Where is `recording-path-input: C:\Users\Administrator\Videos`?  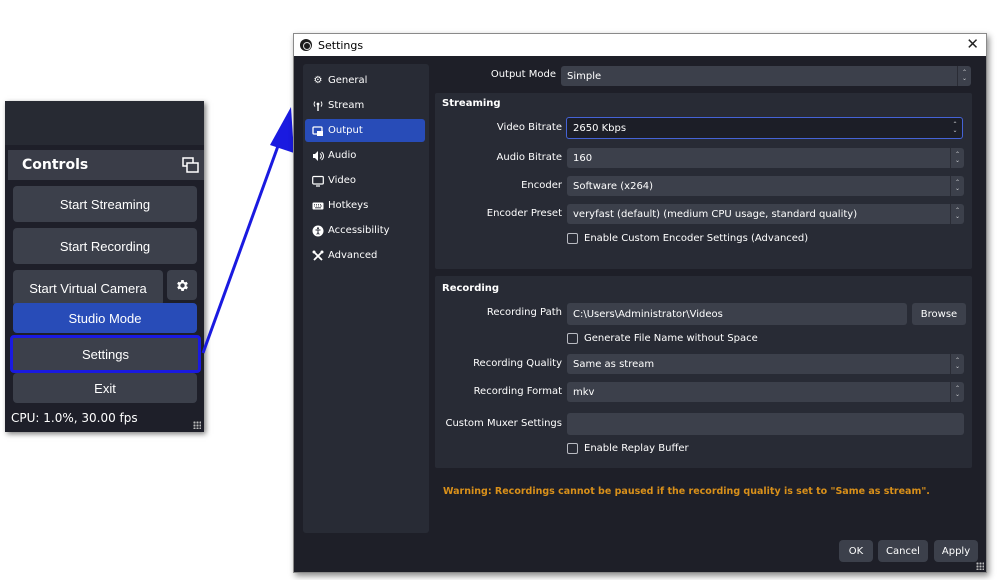 recording-path-input: C:\Users\Administrator\Videos is located at coordinates (737, 314).